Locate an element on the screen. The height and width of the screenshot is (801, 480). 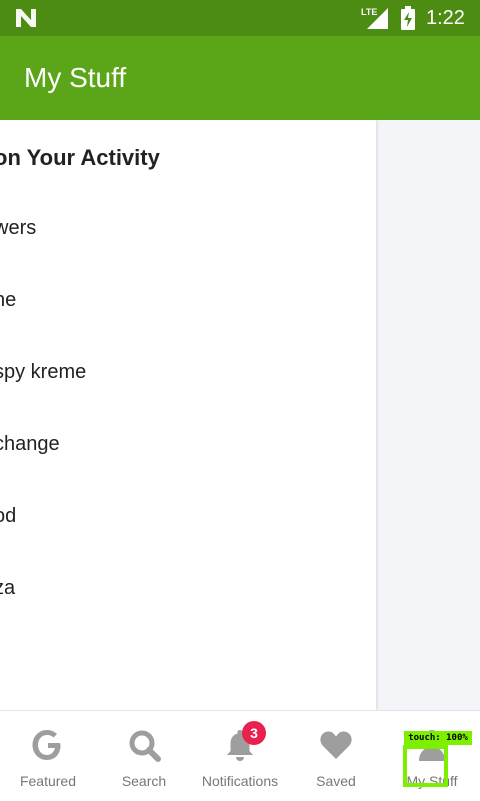
battery-charging-icon is located at coordinates (408, 18).